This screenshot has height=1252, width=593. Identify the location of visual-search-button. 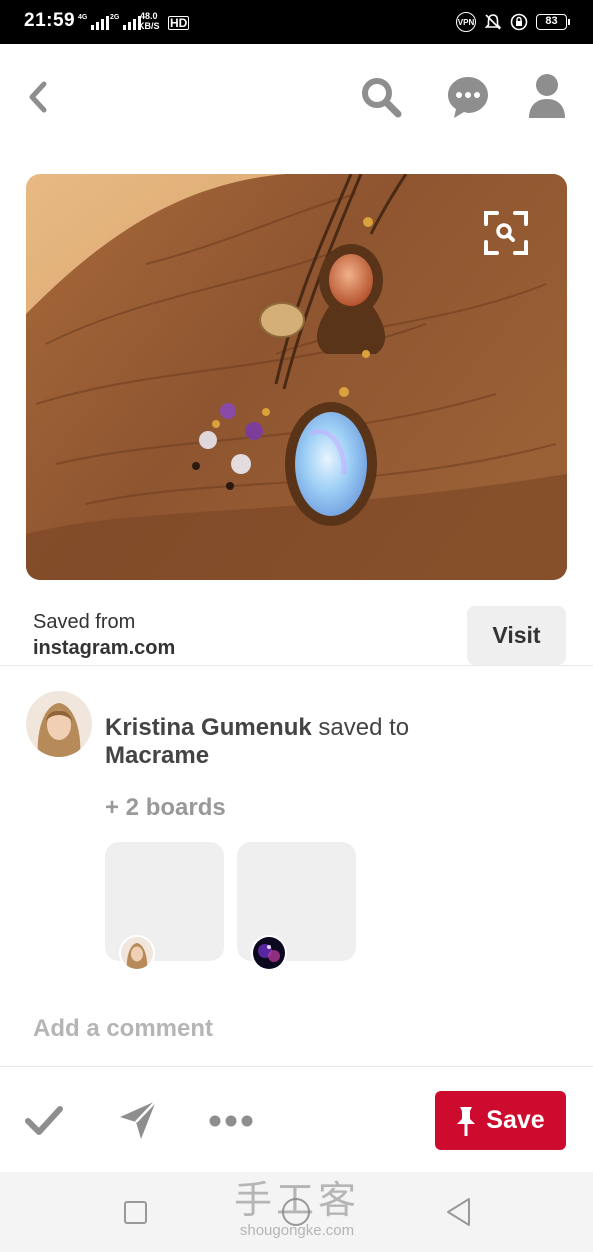
(506, 233).